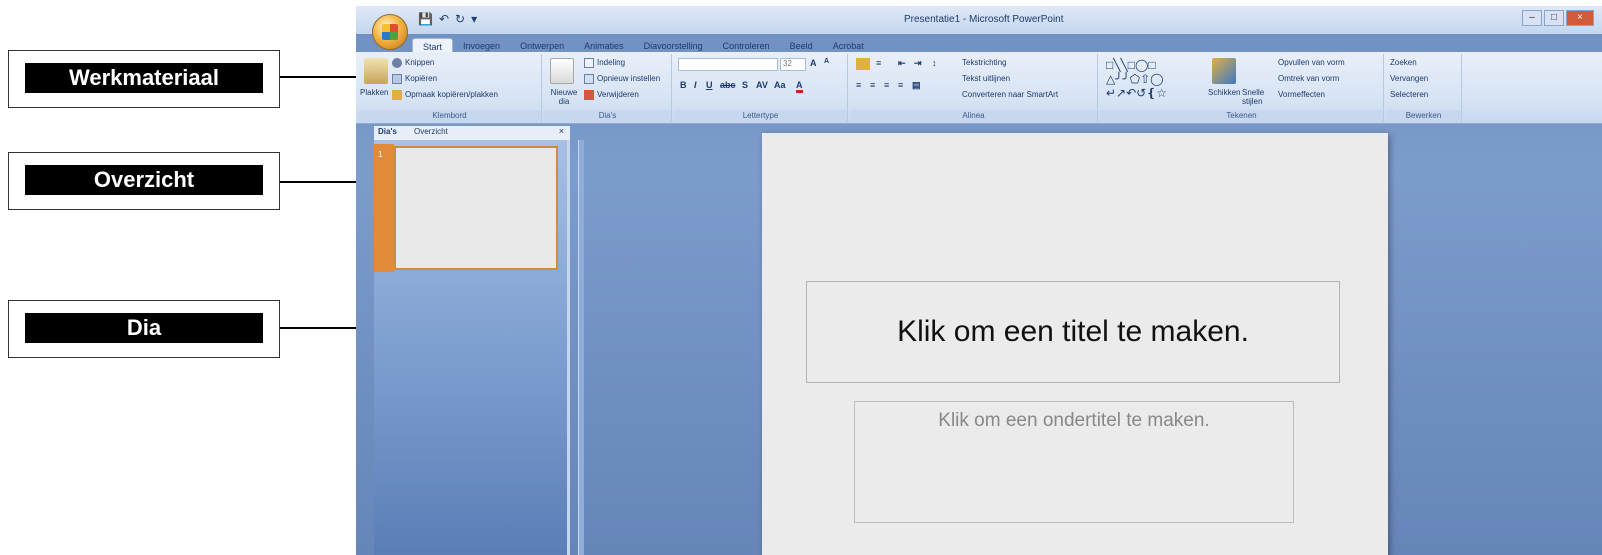 The height and width of the screenshot is (555, 1602). What do you see at coordinates (384, 208) in the screenshot?
I see `thumbnail-selection-bar` at bounding box center [384, 208].